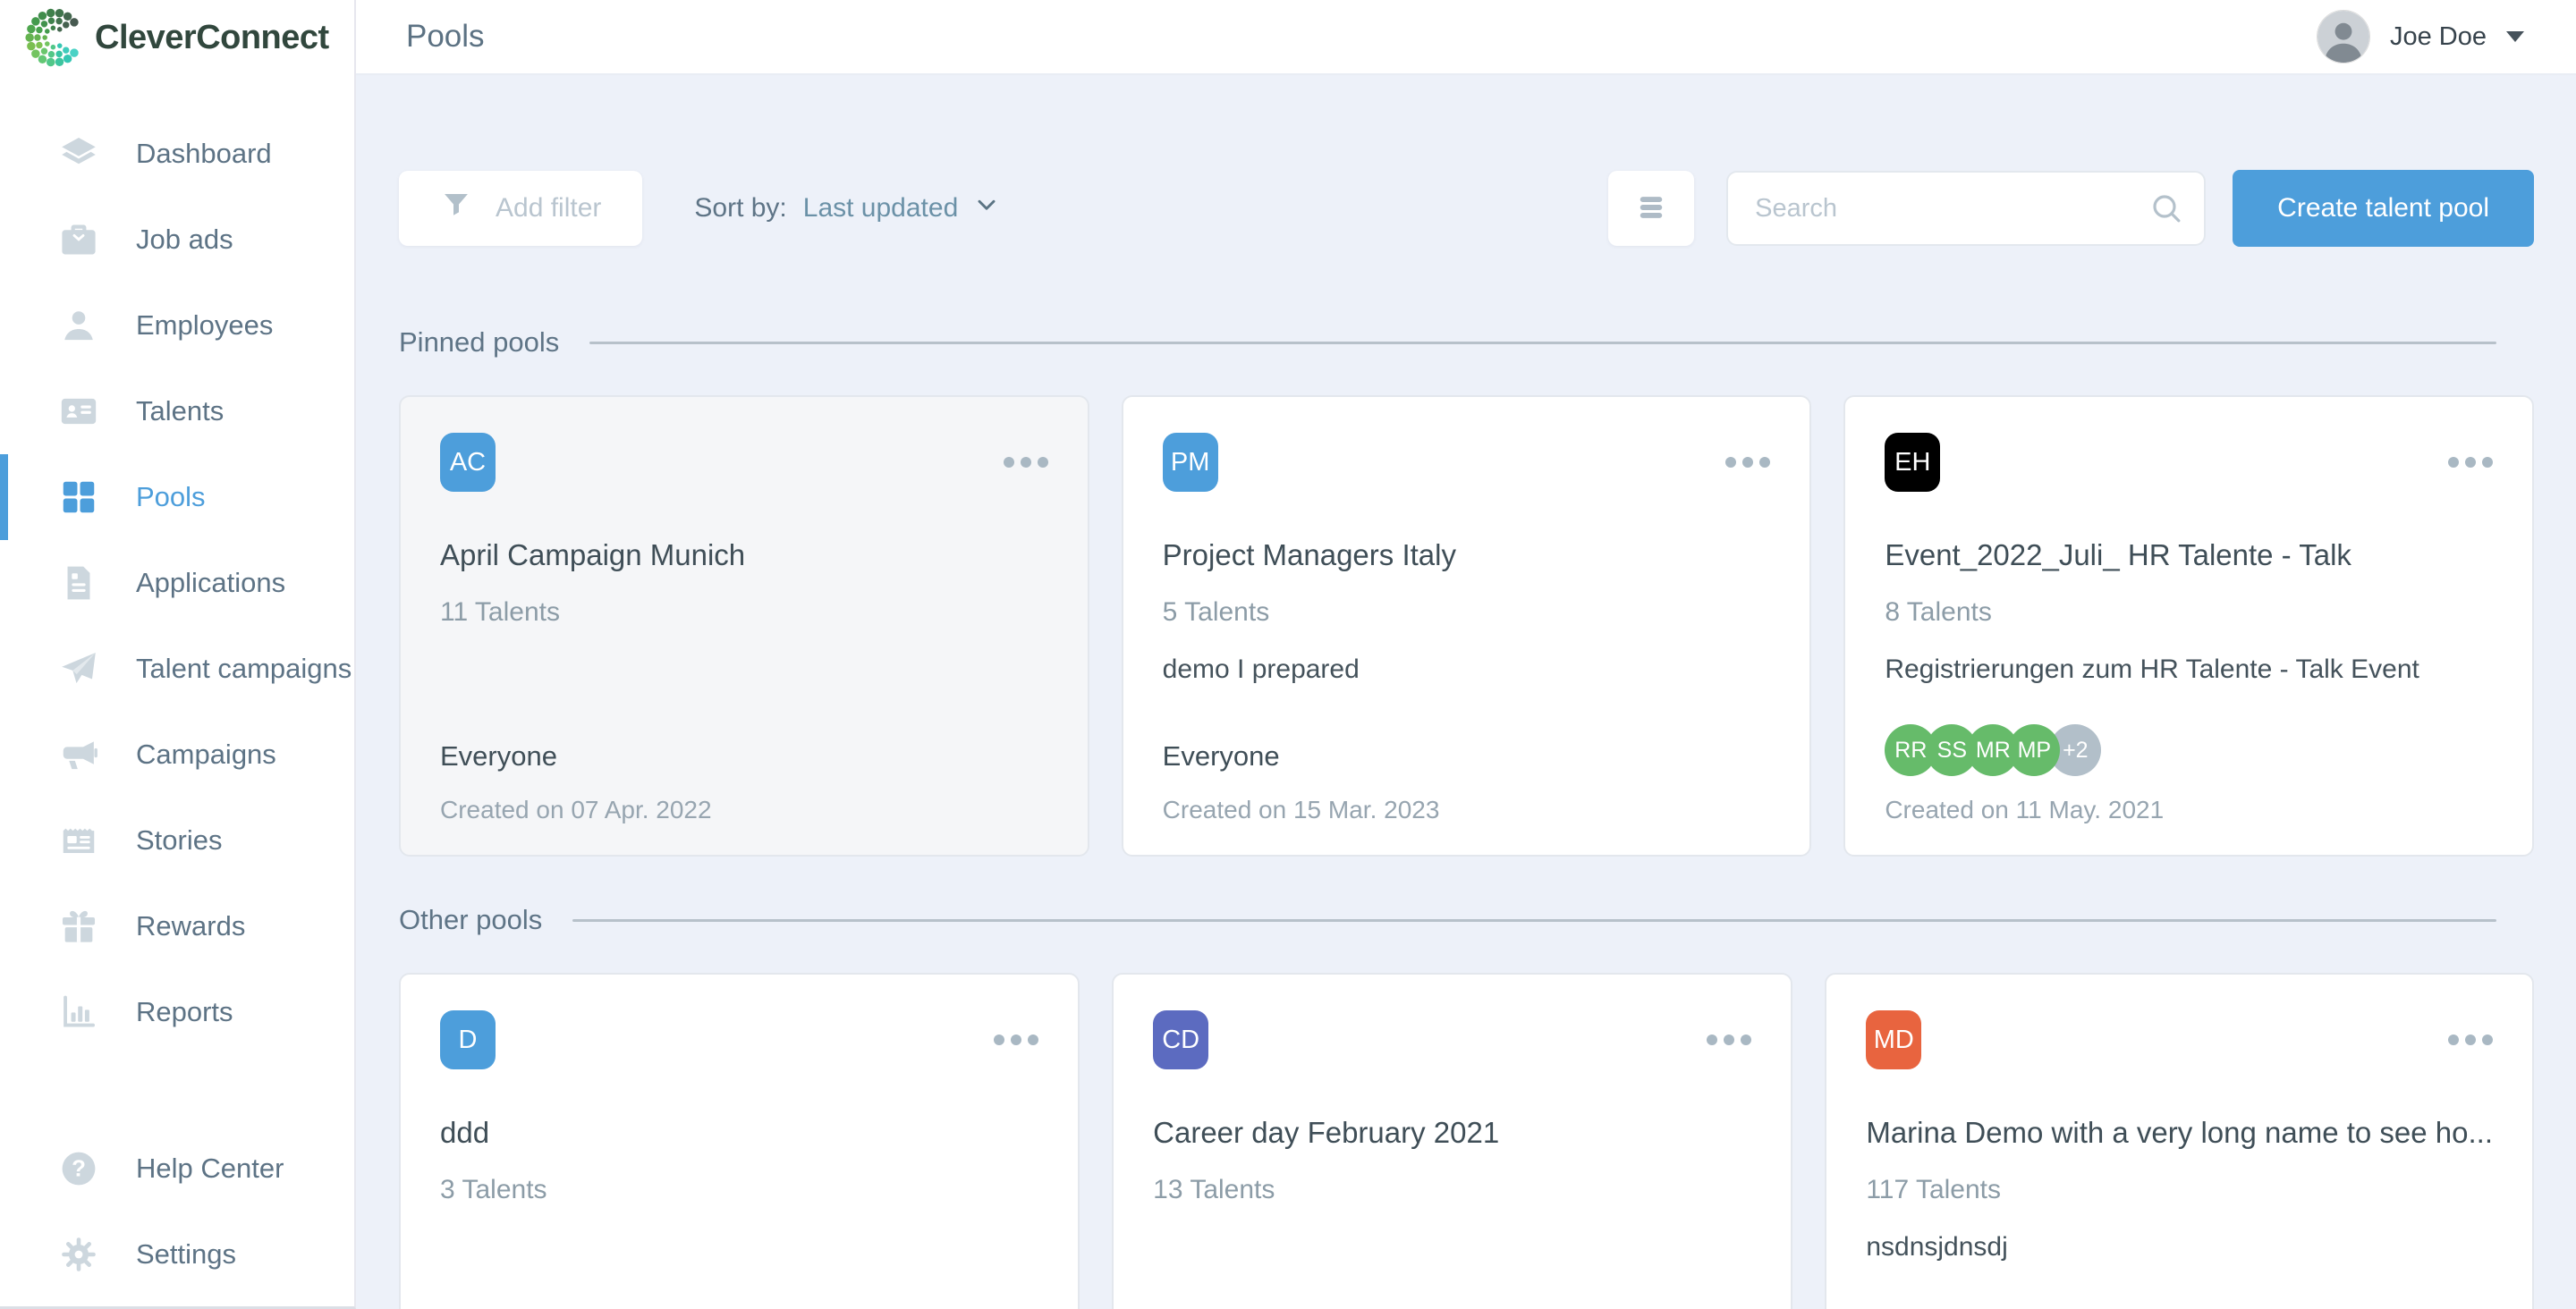 The width and height of the screenshot is (2576, 1309). Describe the element at coordinates (204, 153) in the screenshot. I see `sidebar-item-label: Dashboard` at that location.